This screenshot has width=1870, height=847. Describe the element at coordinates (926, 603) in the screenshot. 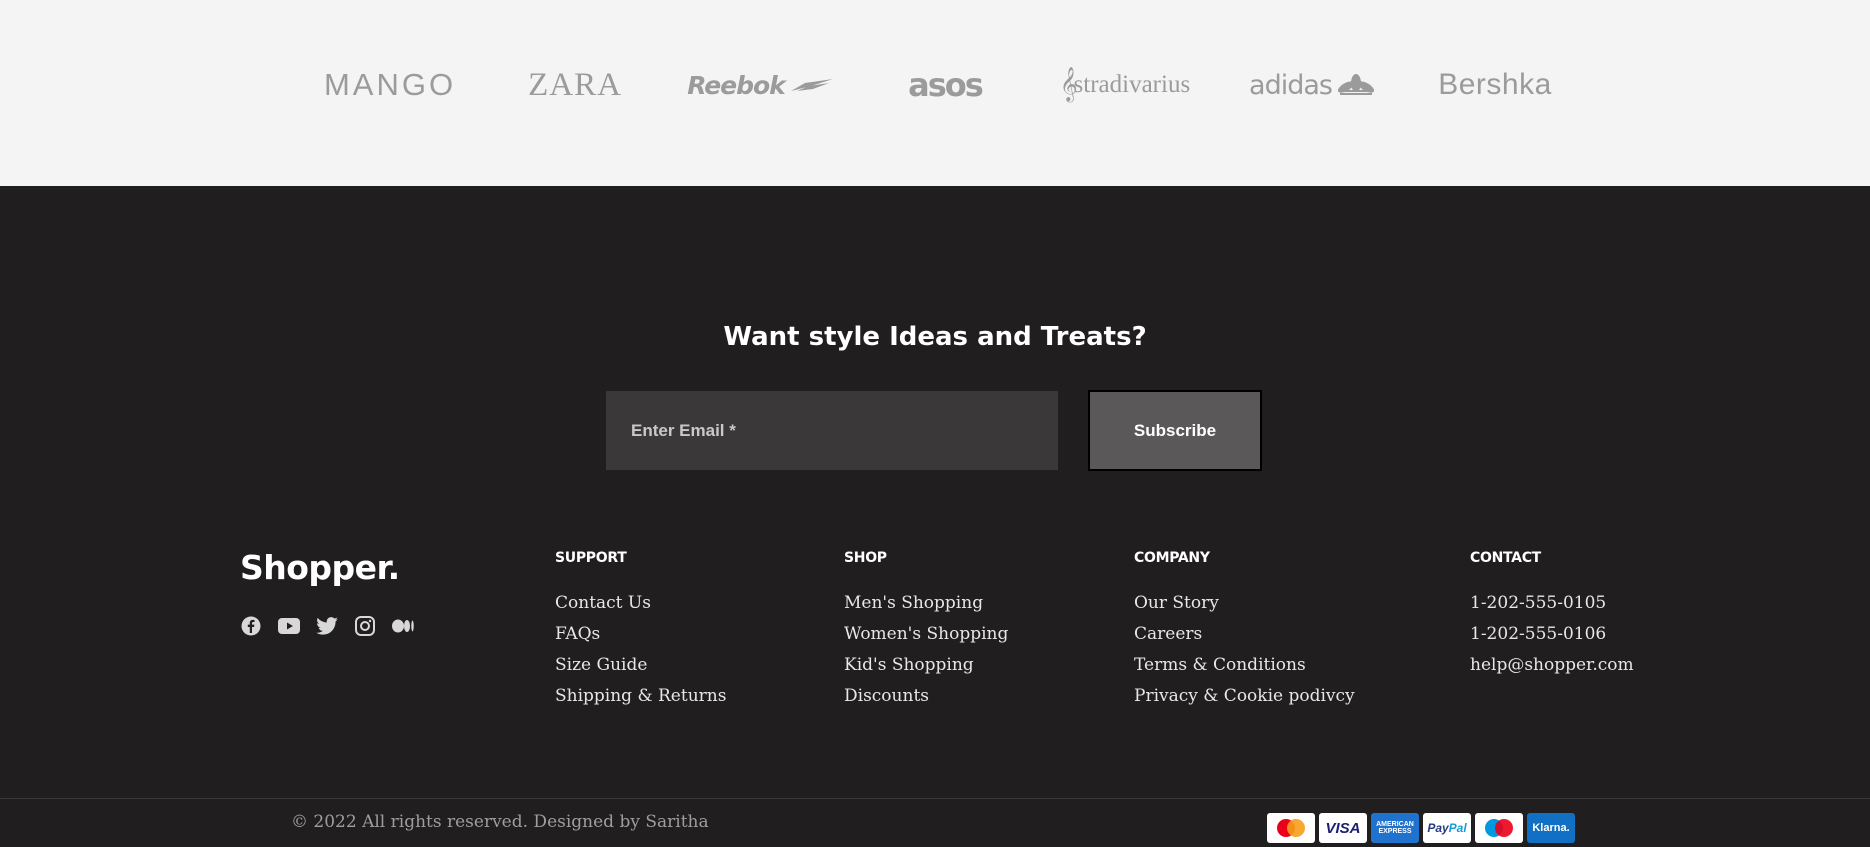

I see `footer-link-mens-shopping: Men's Shopping` at that location.